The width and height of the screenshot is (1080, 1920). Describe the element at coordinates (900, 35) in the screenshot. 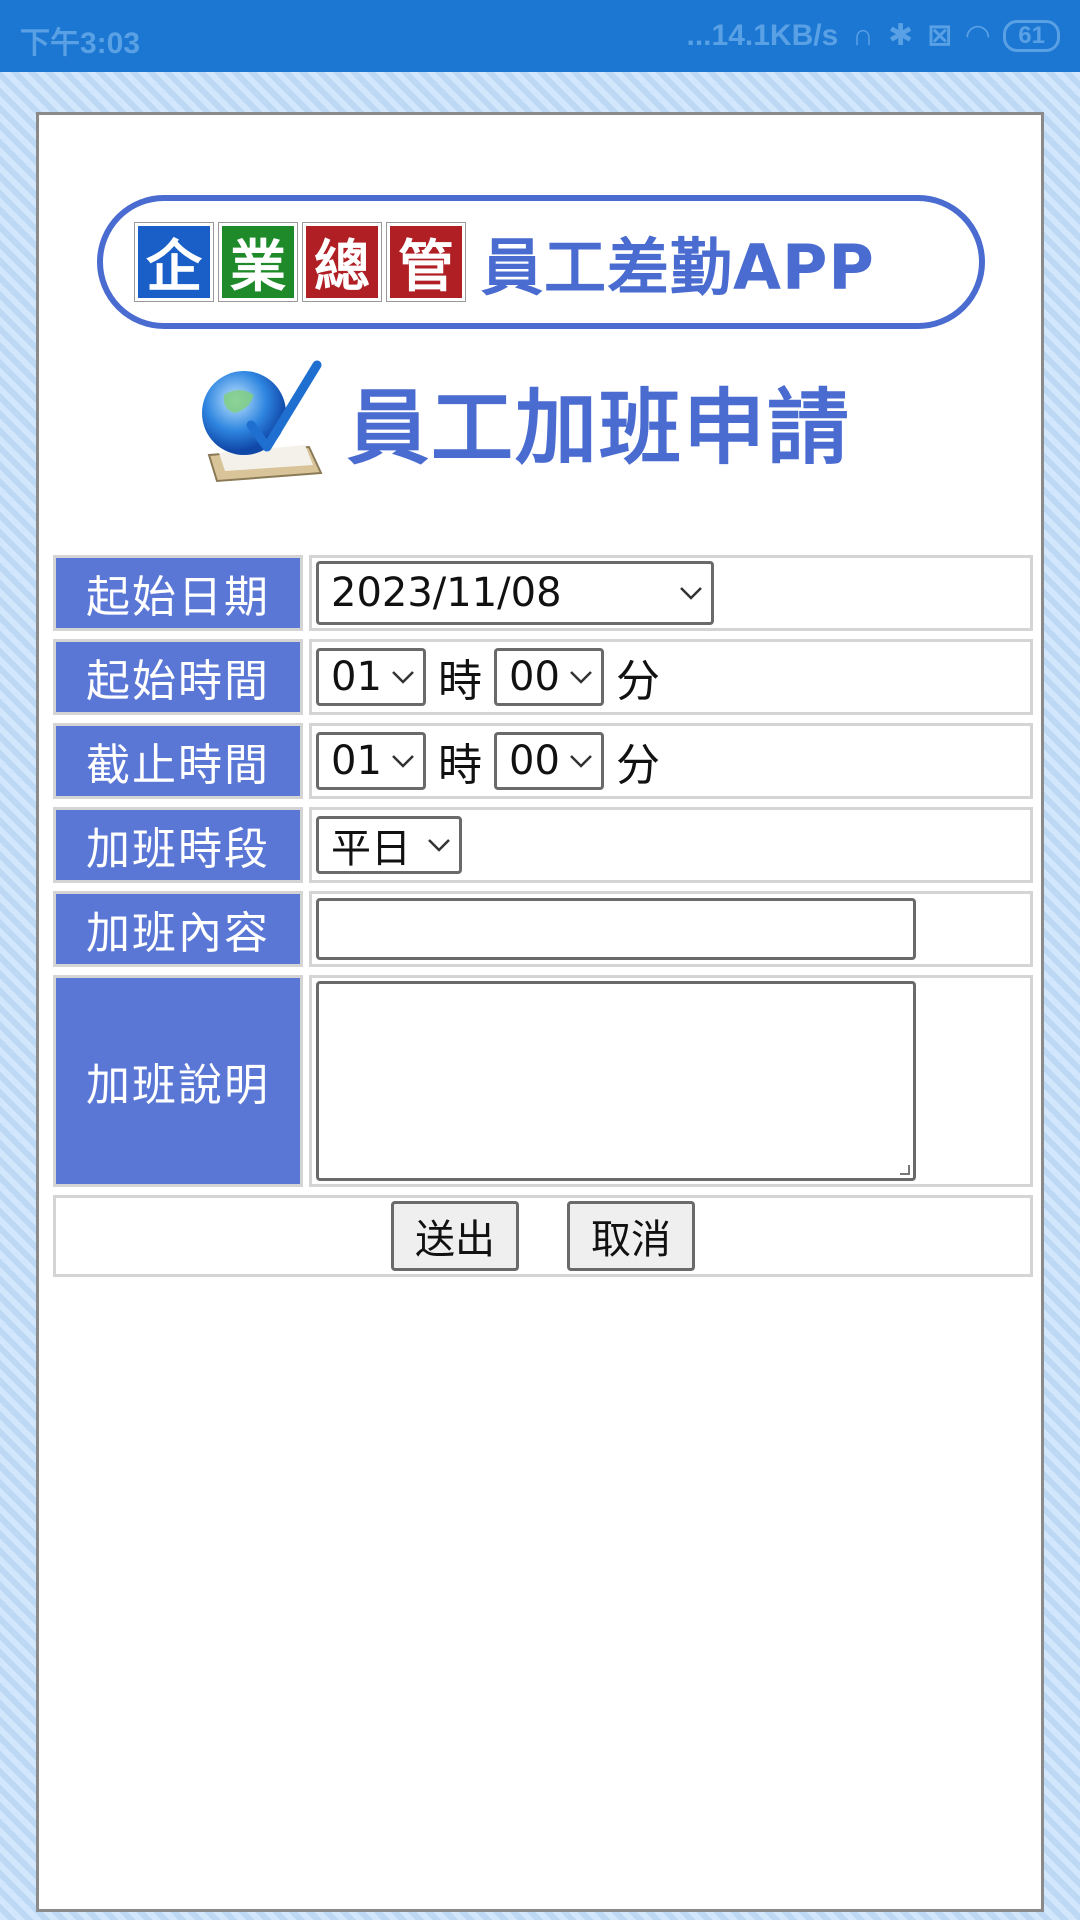

I see `bluetooth-icon: ✱` at that location.